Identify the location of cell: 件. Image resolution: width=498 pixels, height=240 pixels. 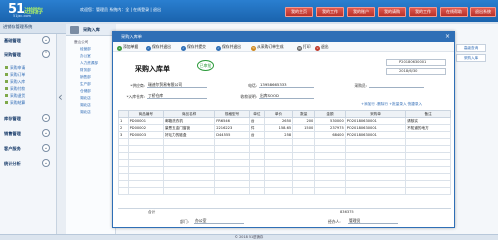
(256, 128).